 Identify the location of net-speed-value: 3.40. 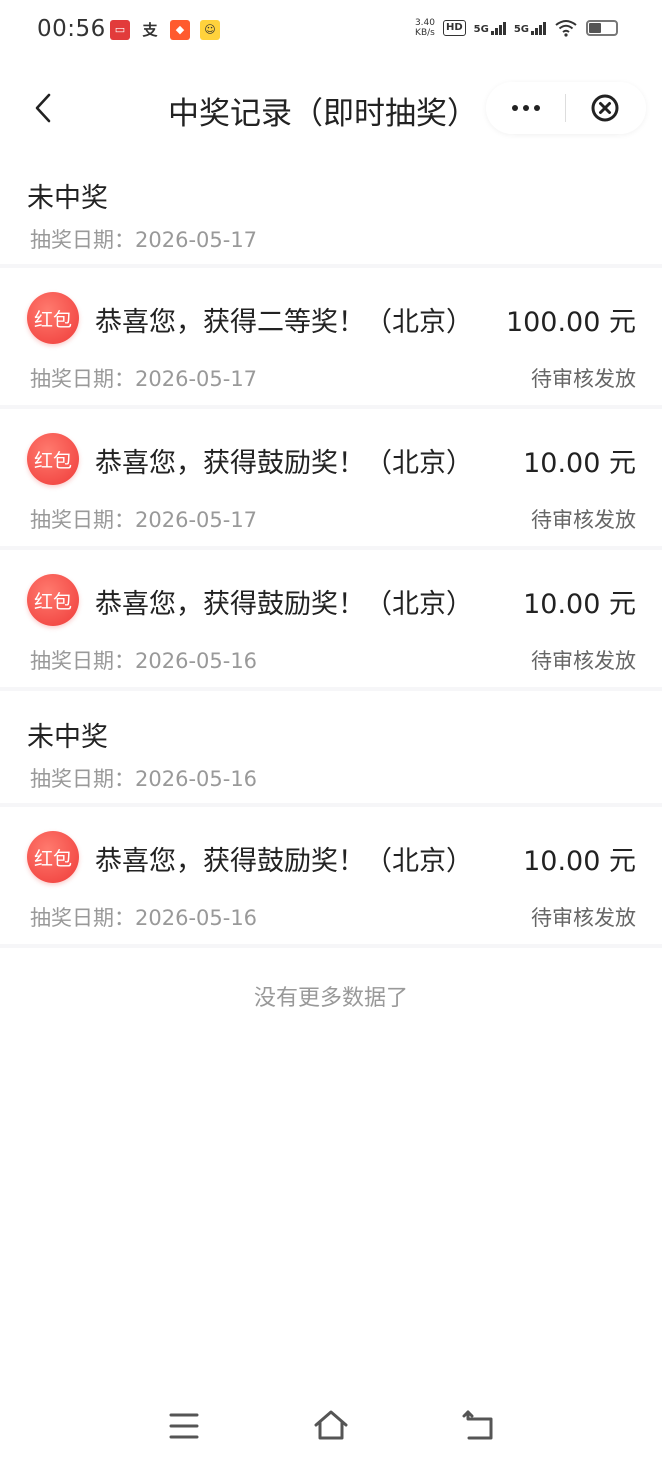
(424, 23).